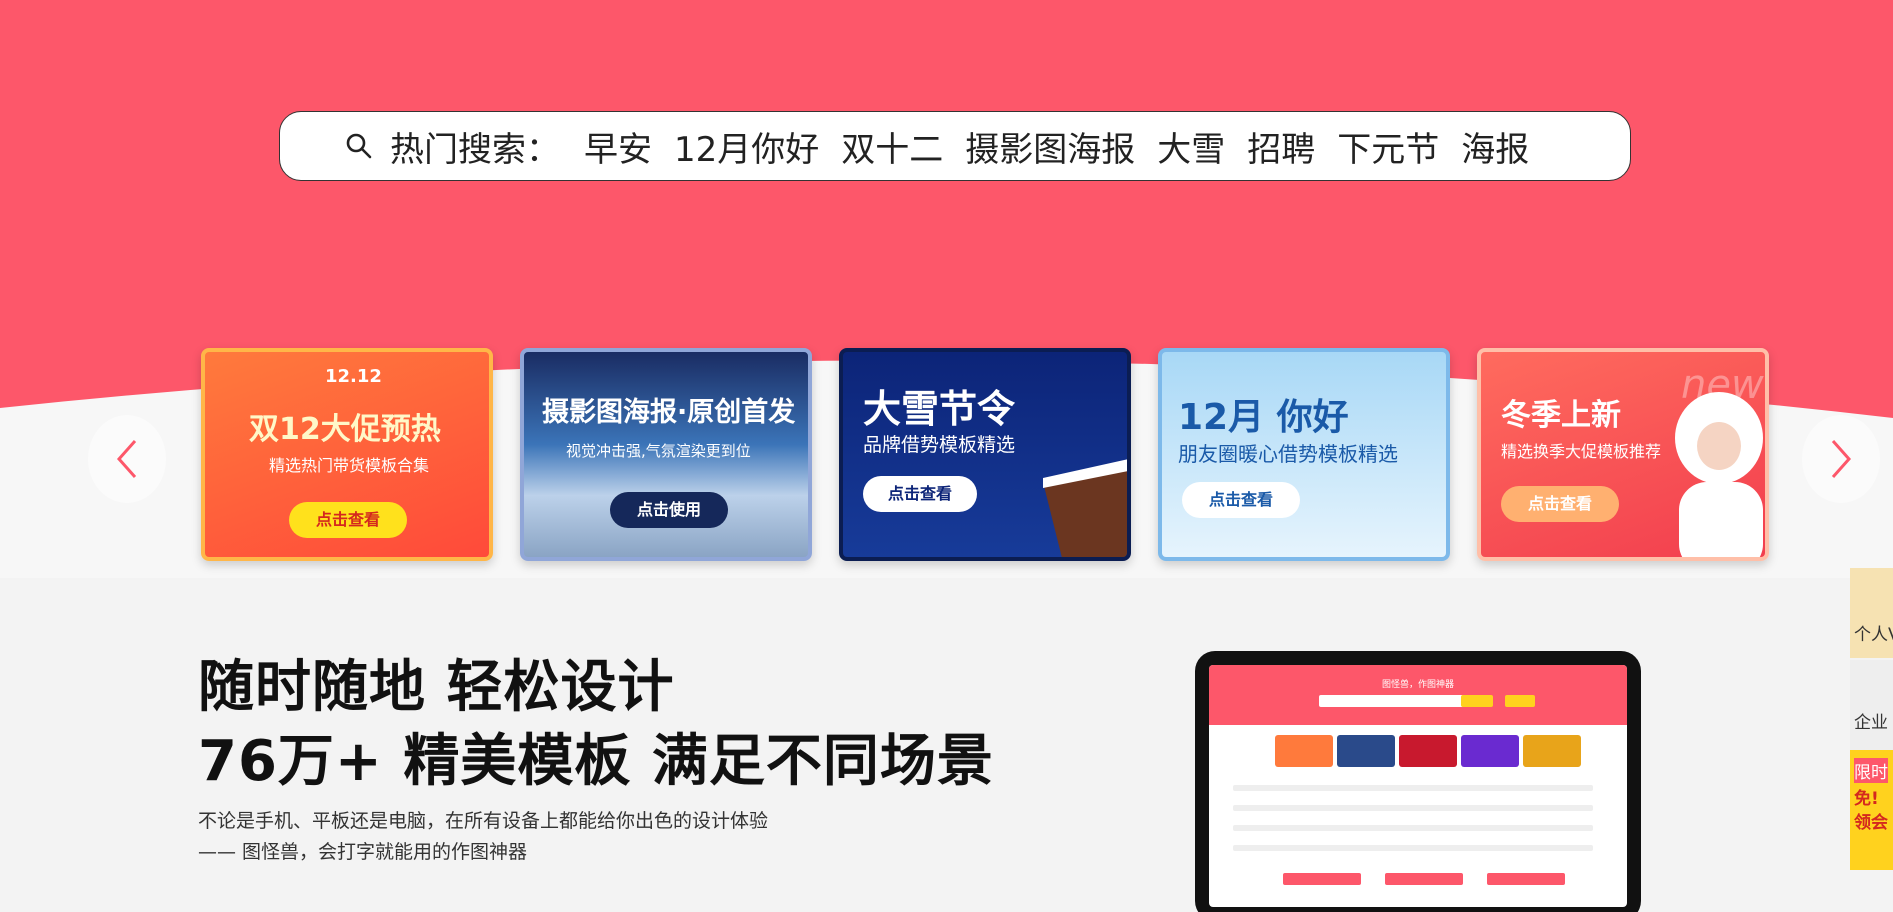 The height and width of the screenshot is (912, 1893). I want to click on chevron-right-icon, so click(1841, 459).